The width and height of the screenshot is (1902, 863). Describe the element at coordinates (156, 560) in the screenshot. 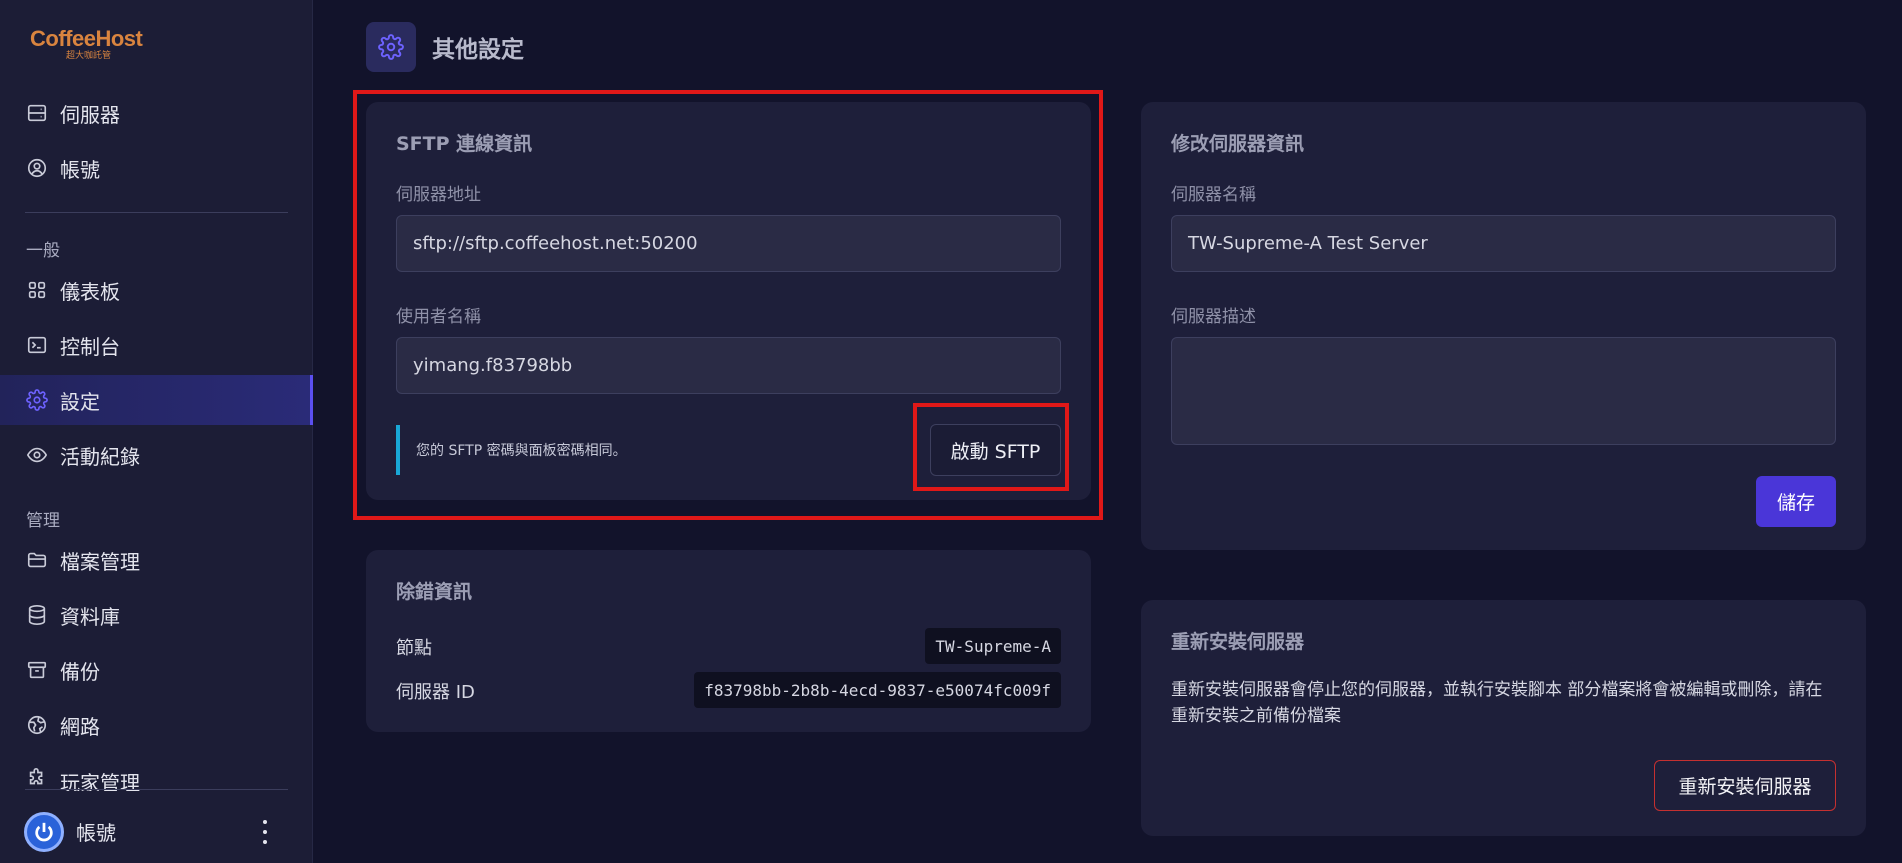

I see `sidebar-item-files: 檔案管理` at that location.